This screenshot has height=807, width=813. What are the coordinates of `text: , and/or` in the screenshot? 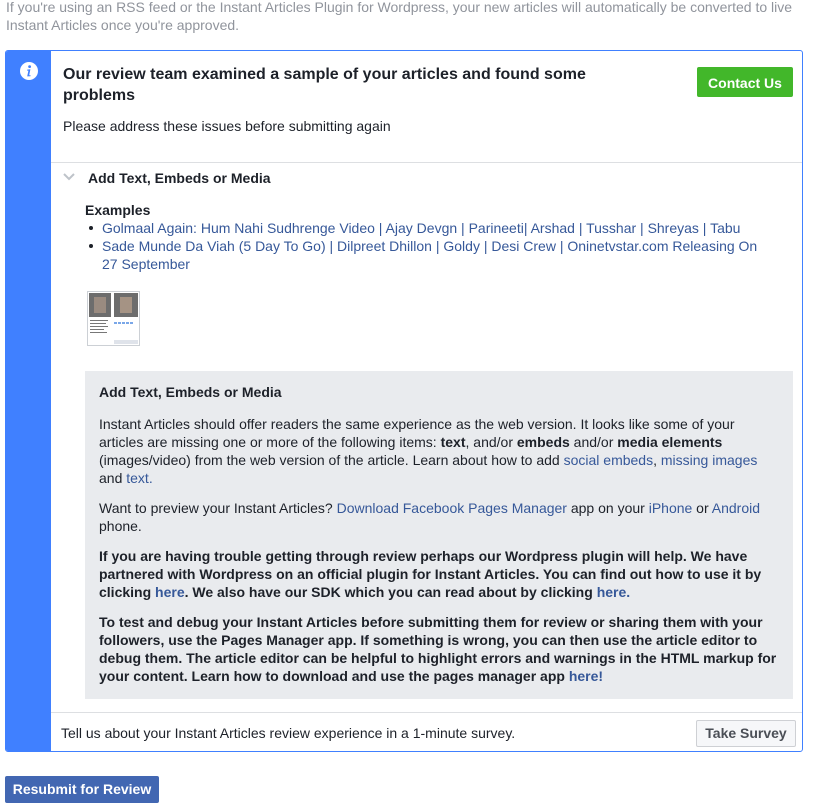 It's located at (491, 442).